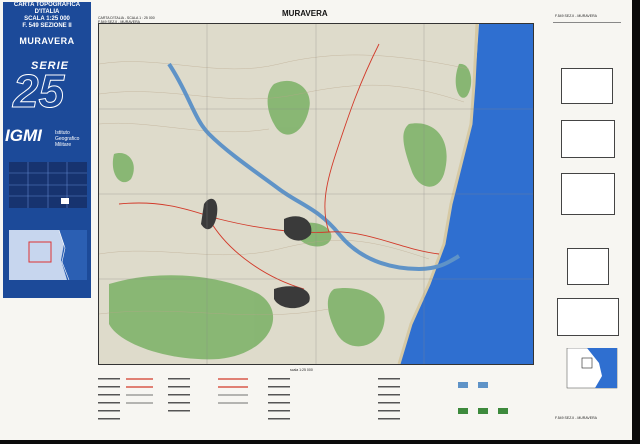  I want to click on location-map, so click(48, 255).